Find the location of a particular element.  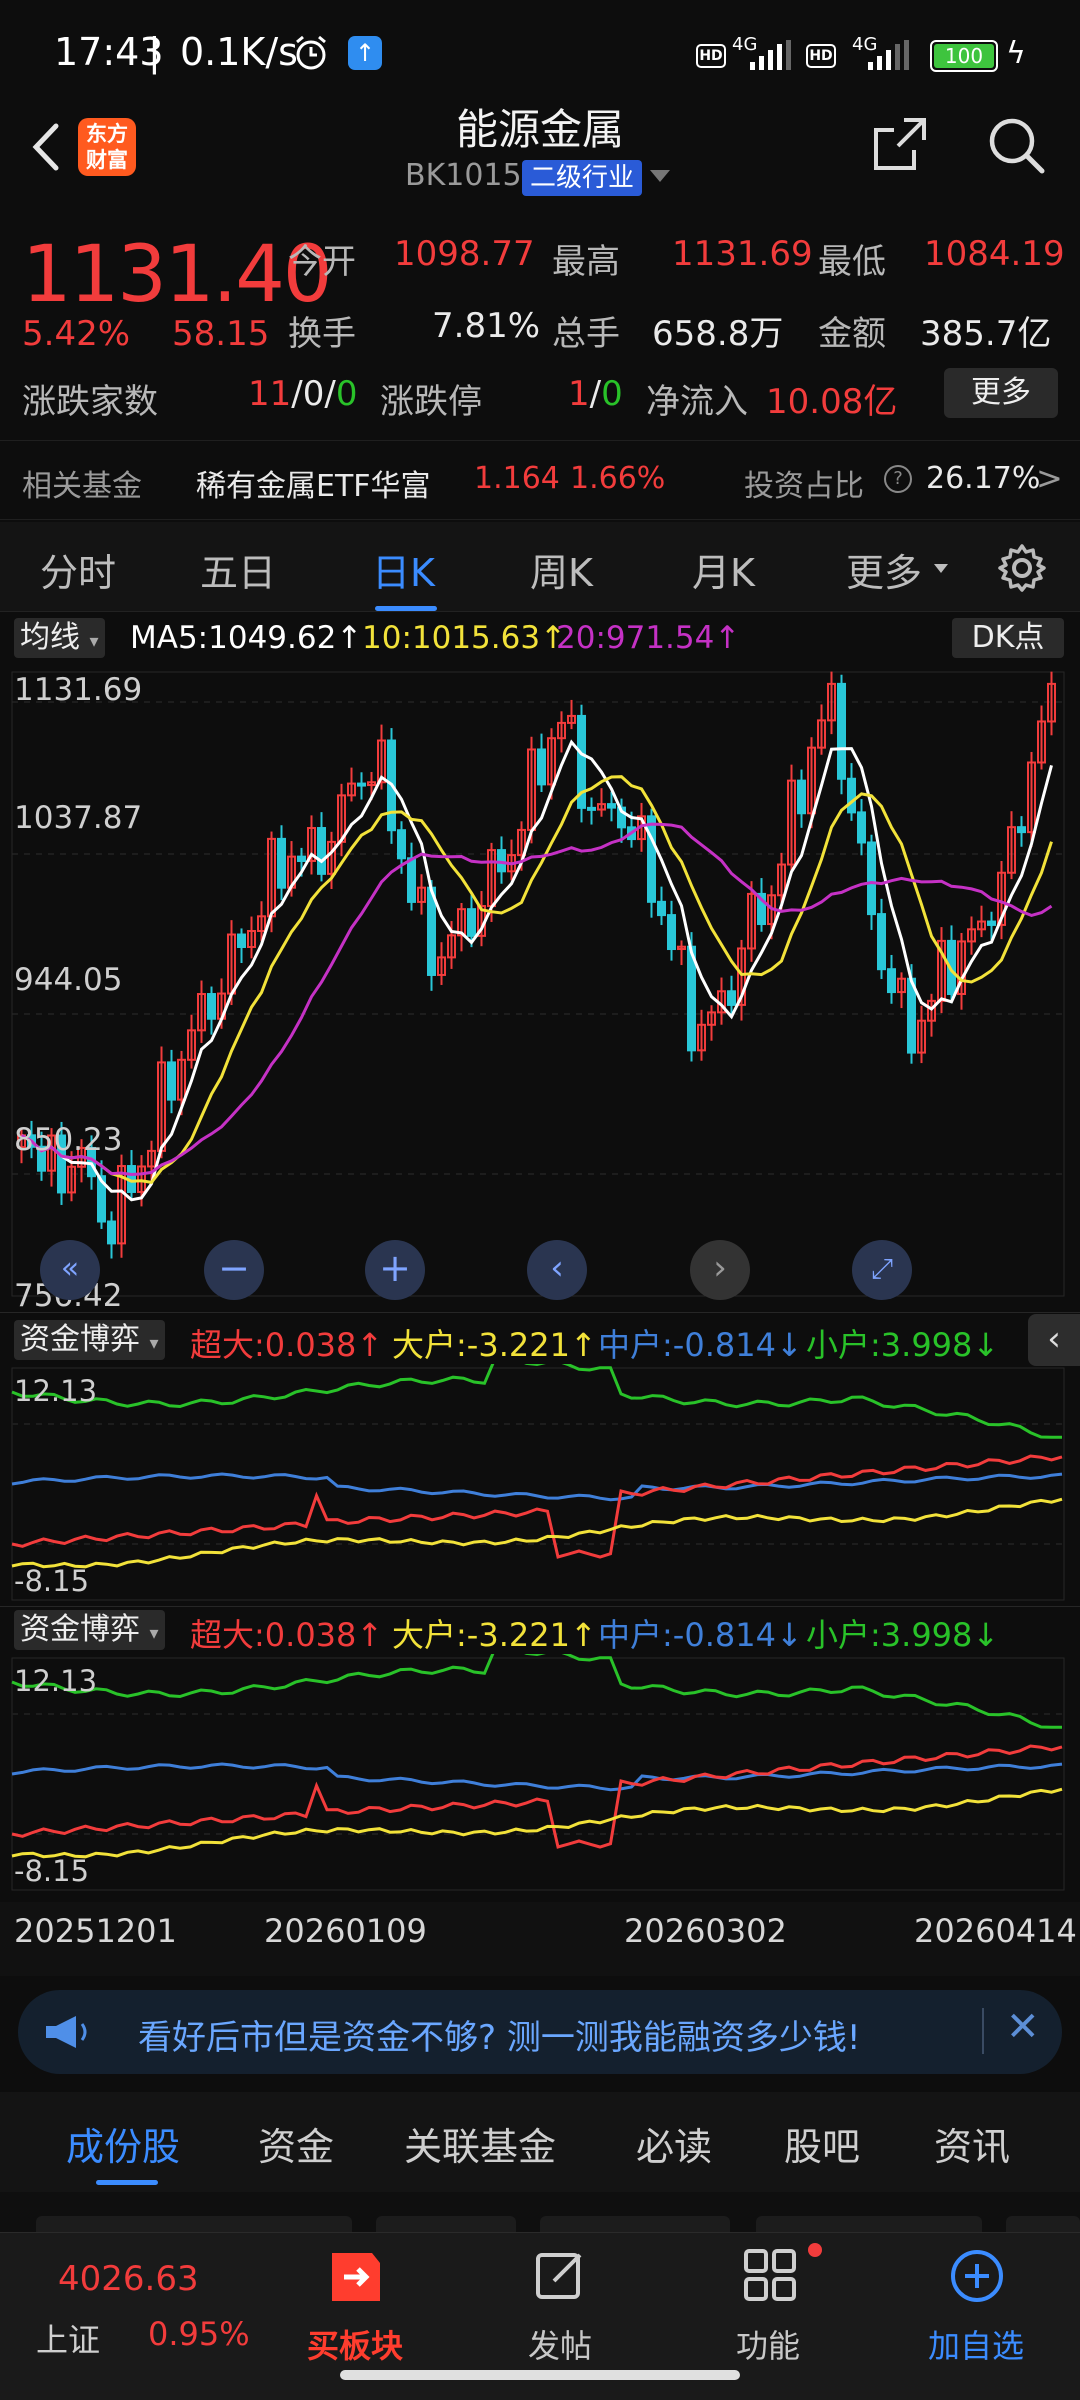

tab-capital: 资金 is located at coordinates (296, 2143).